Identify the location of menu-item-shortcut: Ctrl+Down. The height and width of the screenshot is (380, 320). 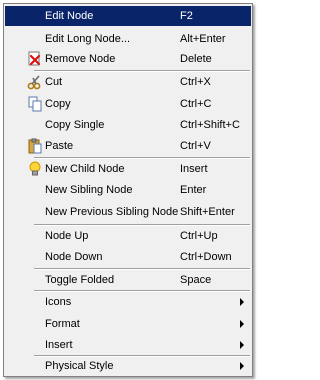
(206, 257).